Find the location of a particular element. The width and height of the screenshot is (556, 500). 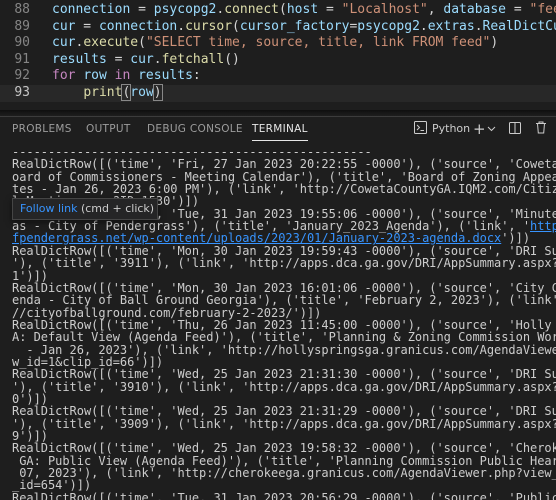

code-line: 91 results = cur.fetchall() is located at coordinates (278, 60).